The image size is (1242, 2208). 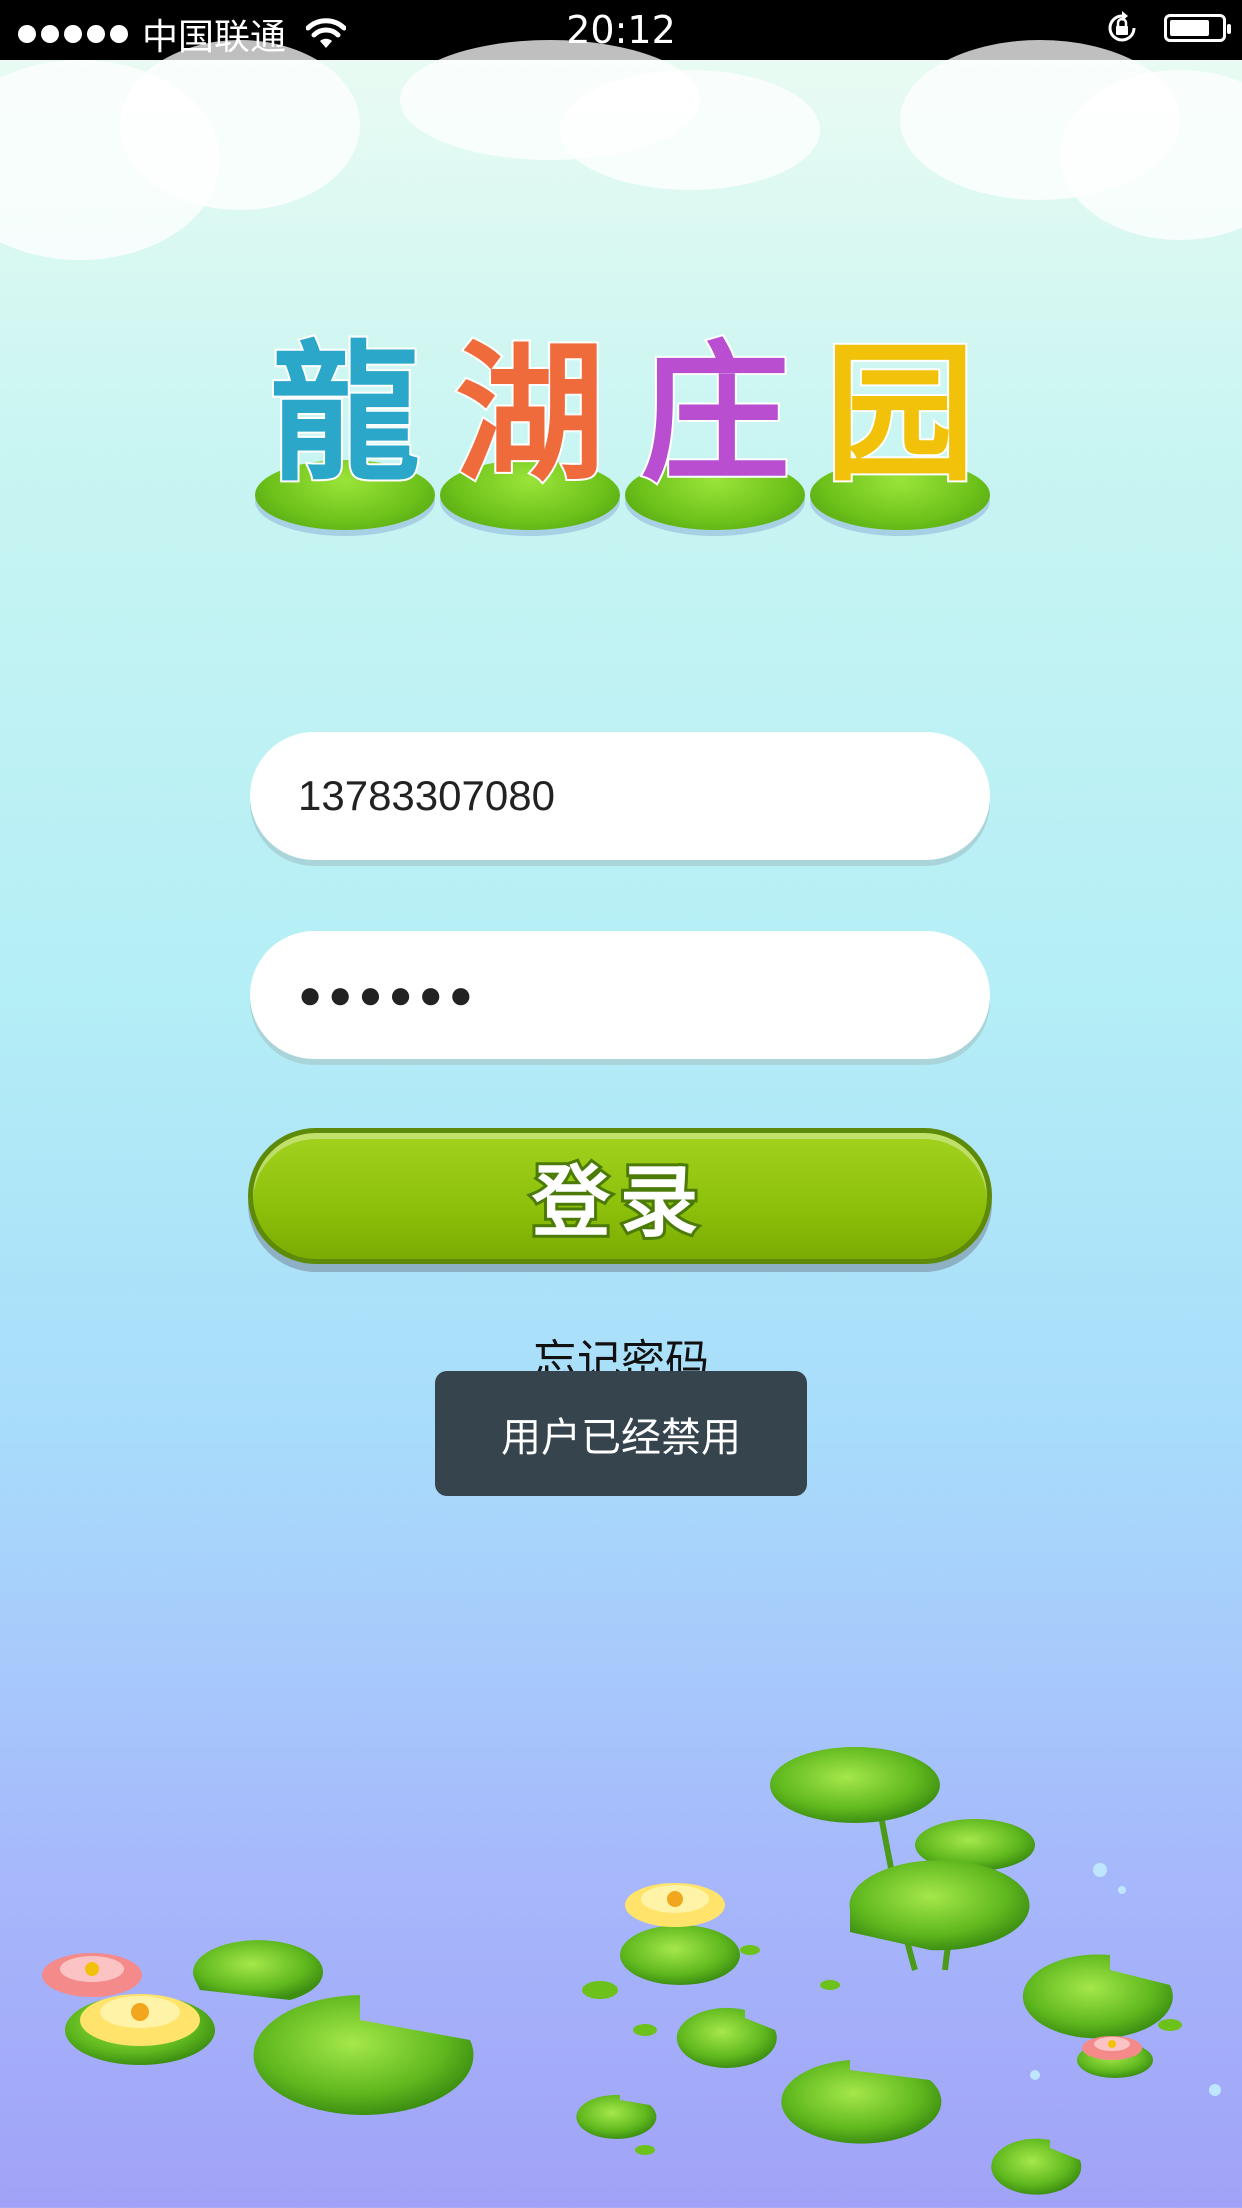 I want to click on app-logo: 龍 湖 庄 园, so click(x=625, y=429).